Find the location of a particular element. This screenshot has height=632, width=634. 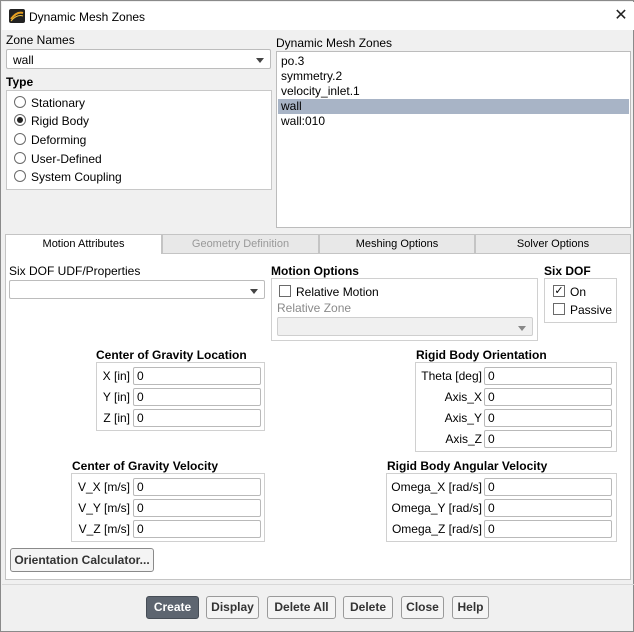

list-item: symmetry.2 is located at coordinates (453, 76).